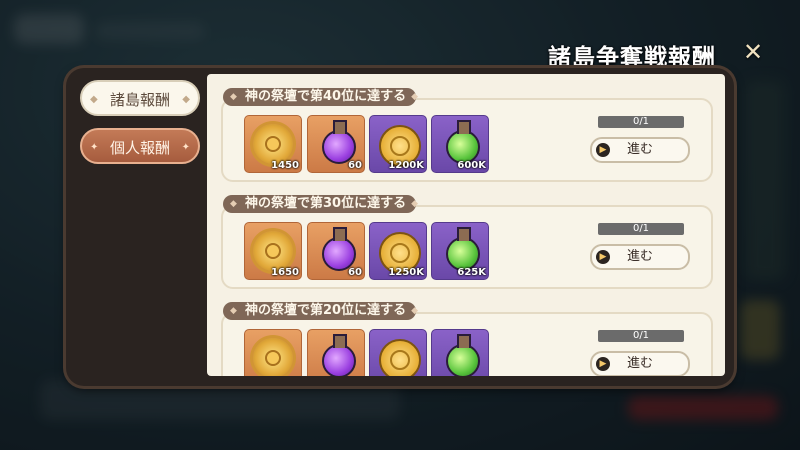  I want to click on tab-personal-rewards: ✦ 個人報酬 ✦, so click(140, 146).